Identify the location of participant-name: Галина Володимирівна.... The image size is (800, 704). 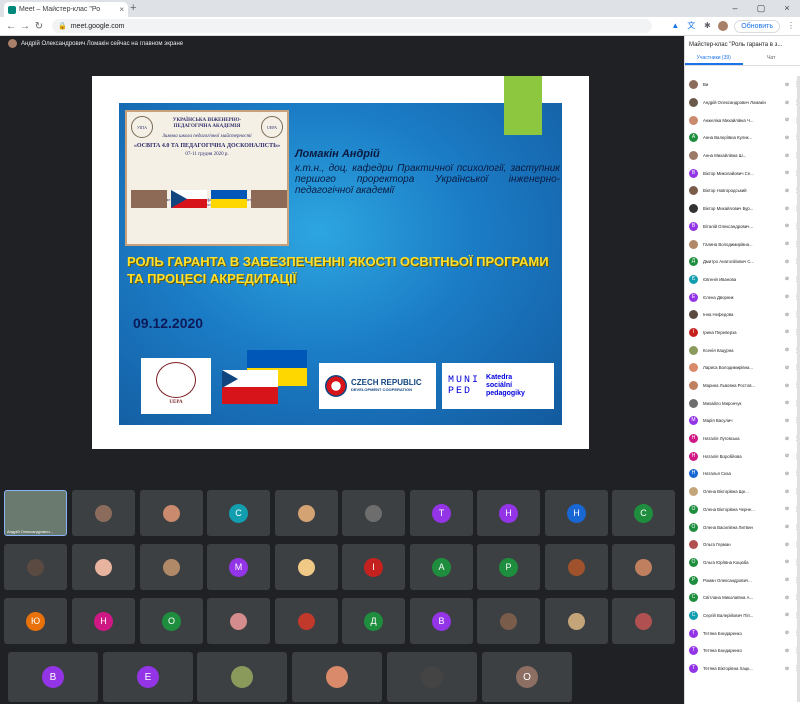
(728, 244).